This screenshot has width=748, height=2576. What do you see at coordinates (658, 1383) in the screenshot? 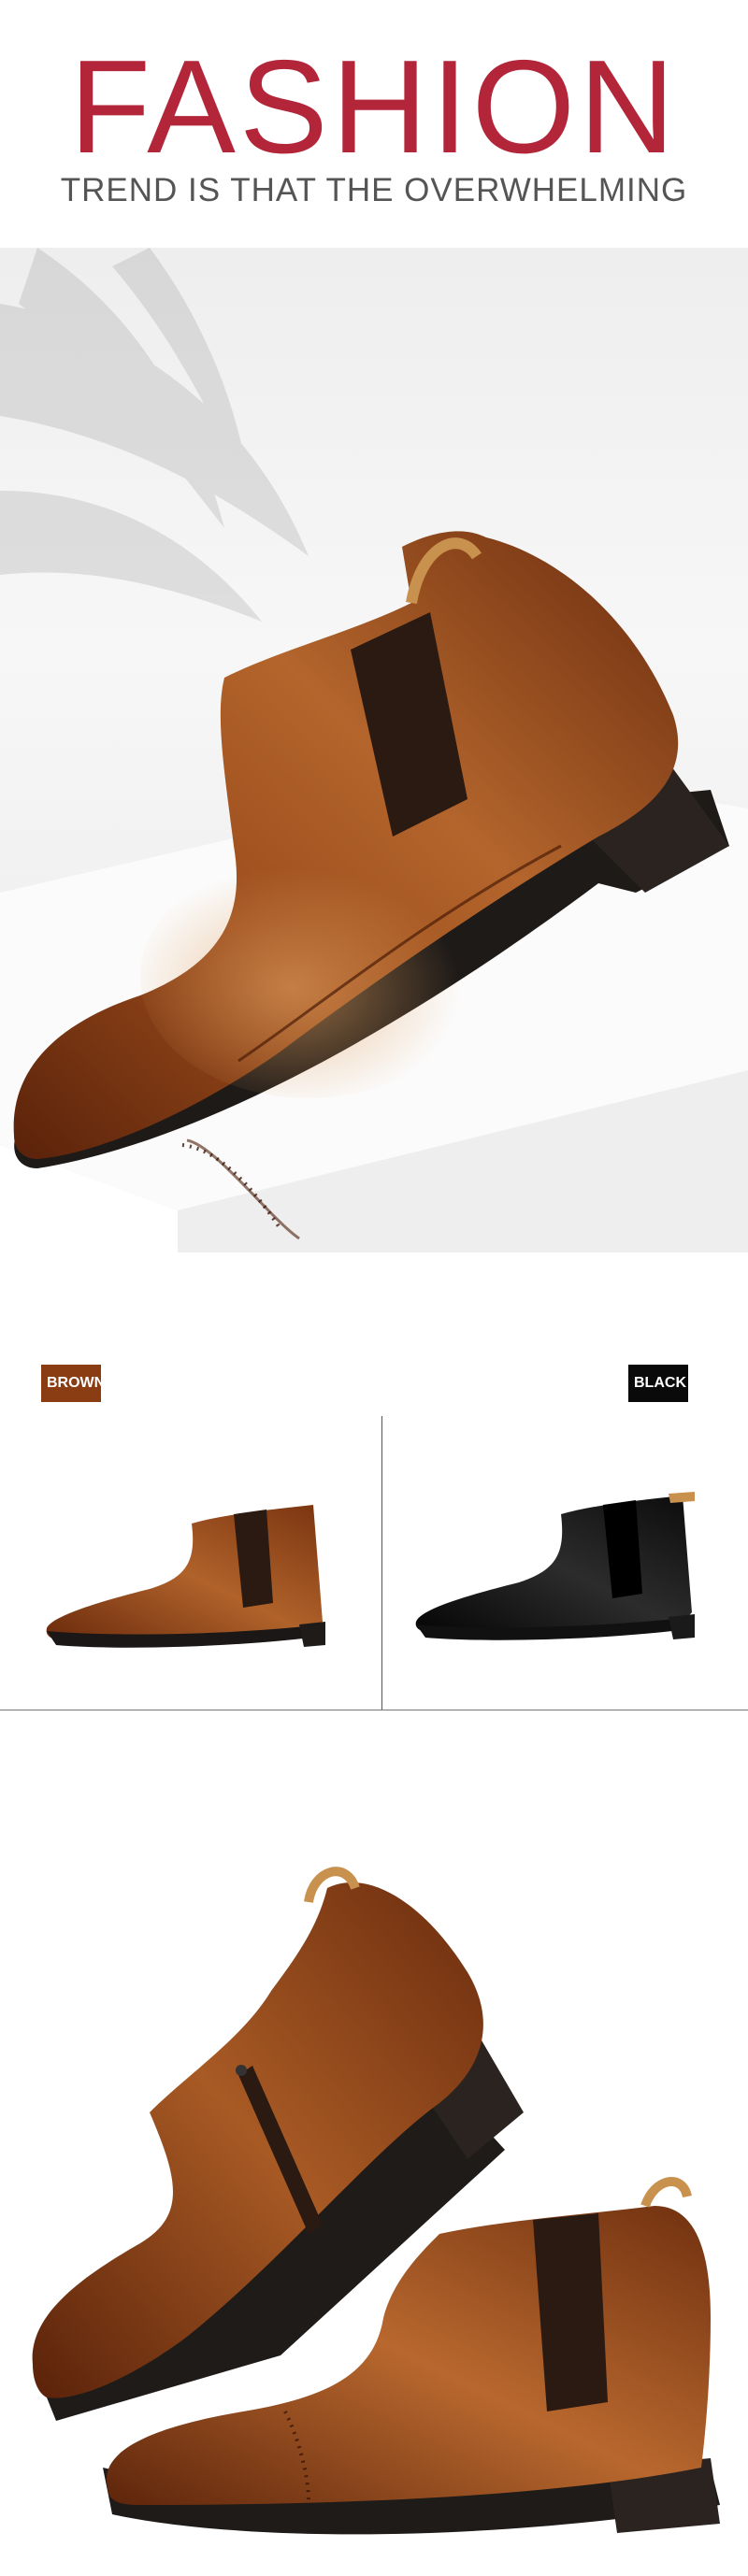
I see `color-badge-black: BLACK` at bounding box center [658, 1383].